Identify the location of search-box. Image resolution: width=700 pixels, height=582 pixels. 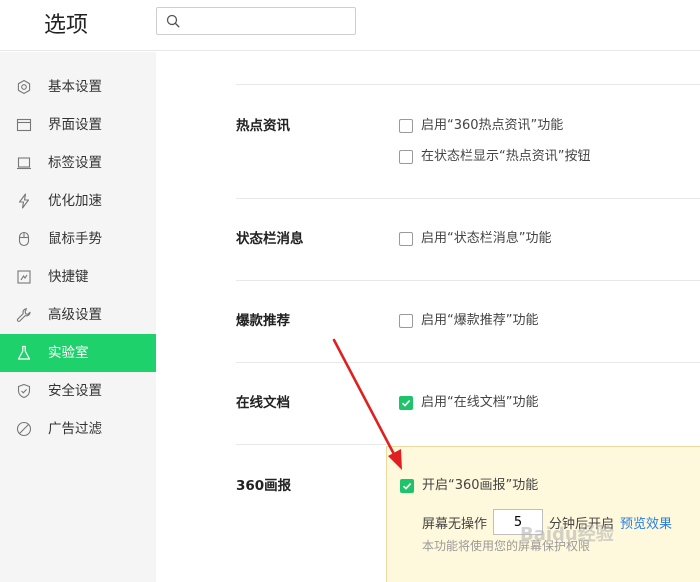
(256, 21).